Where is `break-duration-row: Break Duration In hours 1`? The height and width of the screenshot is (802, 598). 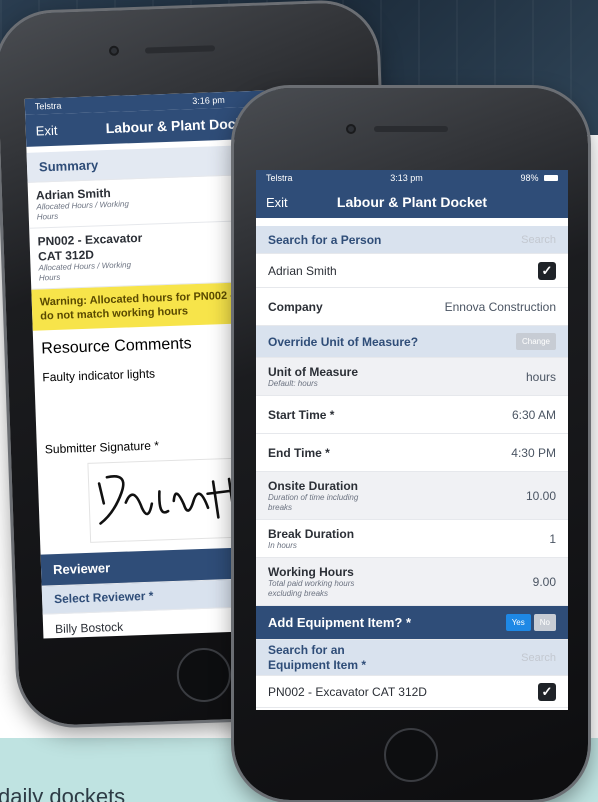
break-duration-row: Break Duration In hours 1 is located at coordinates (412, 539).